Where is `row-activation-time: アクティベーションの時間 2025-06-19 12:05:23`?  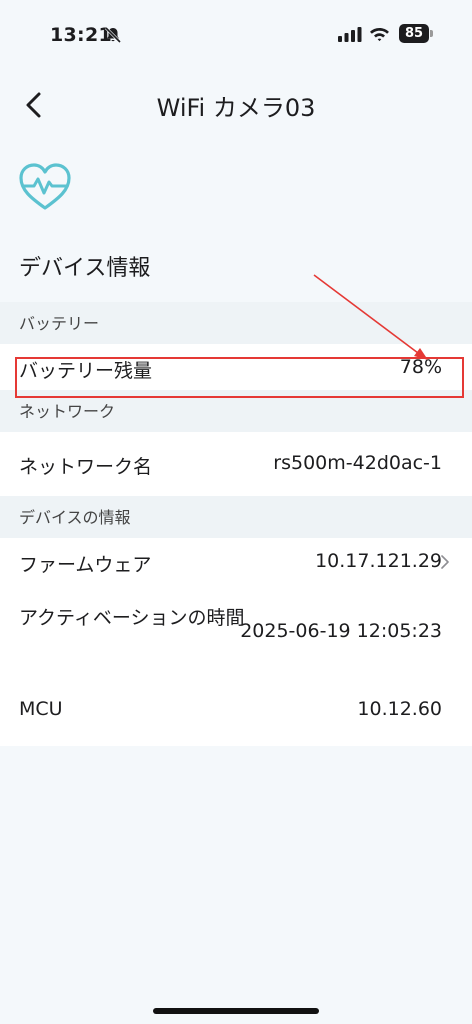
row-activation-time: アクティベーションの時間 2025-06-19 12:05:23 is located at coordinates (236, 636).